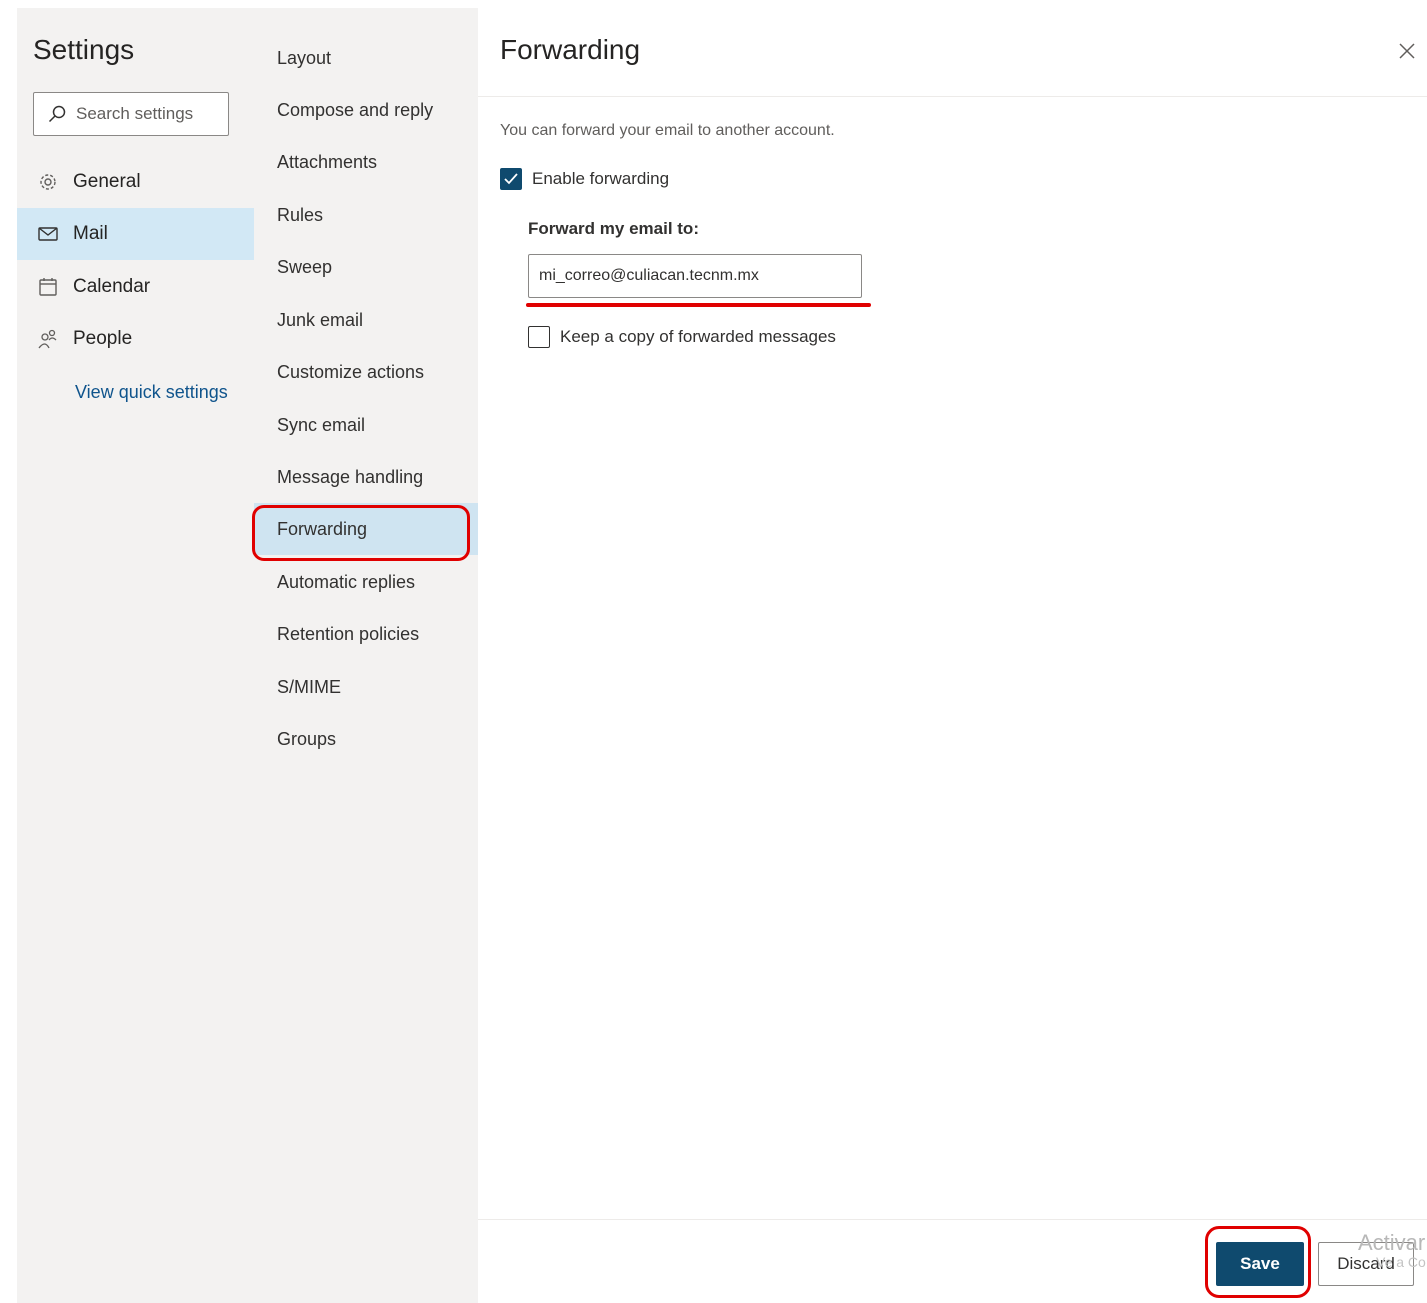 This screenshot has height=1303, width=1427. Describe the element at coordinates (103, 338) in the screenshot. I see `nav-item-label: People` at that location.